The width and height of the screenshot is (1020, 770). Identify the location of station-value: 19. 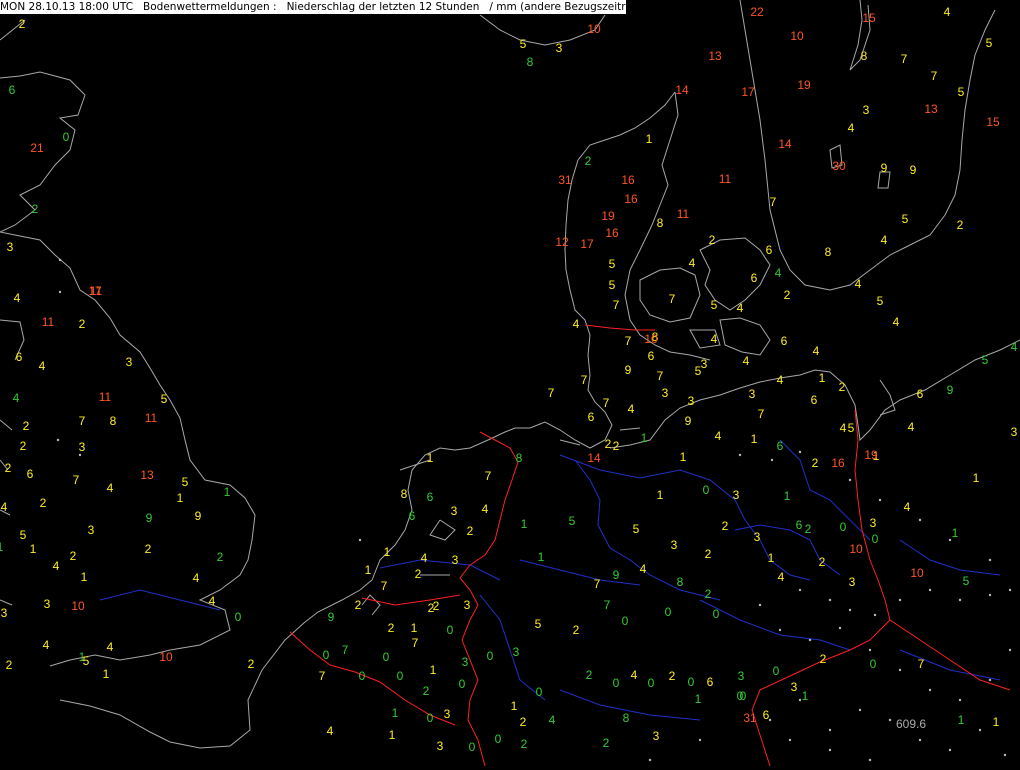
(871, 455).